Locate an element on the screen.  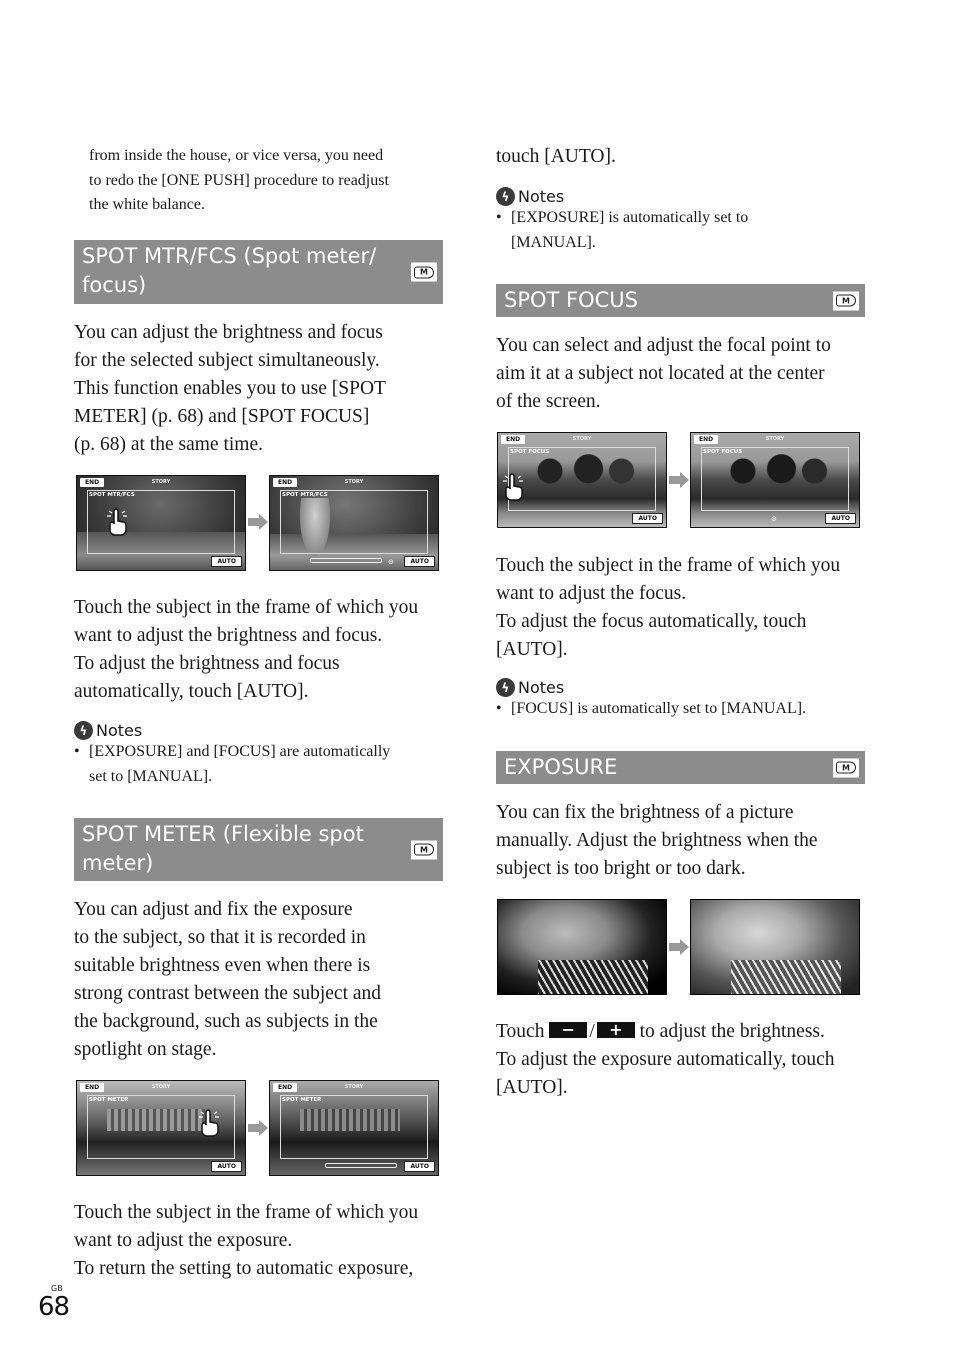
section-header-spot-mtr-fcs: SPOT MTR/FCS (Spot meter/ focus) M is located at coordinates (258, 272).